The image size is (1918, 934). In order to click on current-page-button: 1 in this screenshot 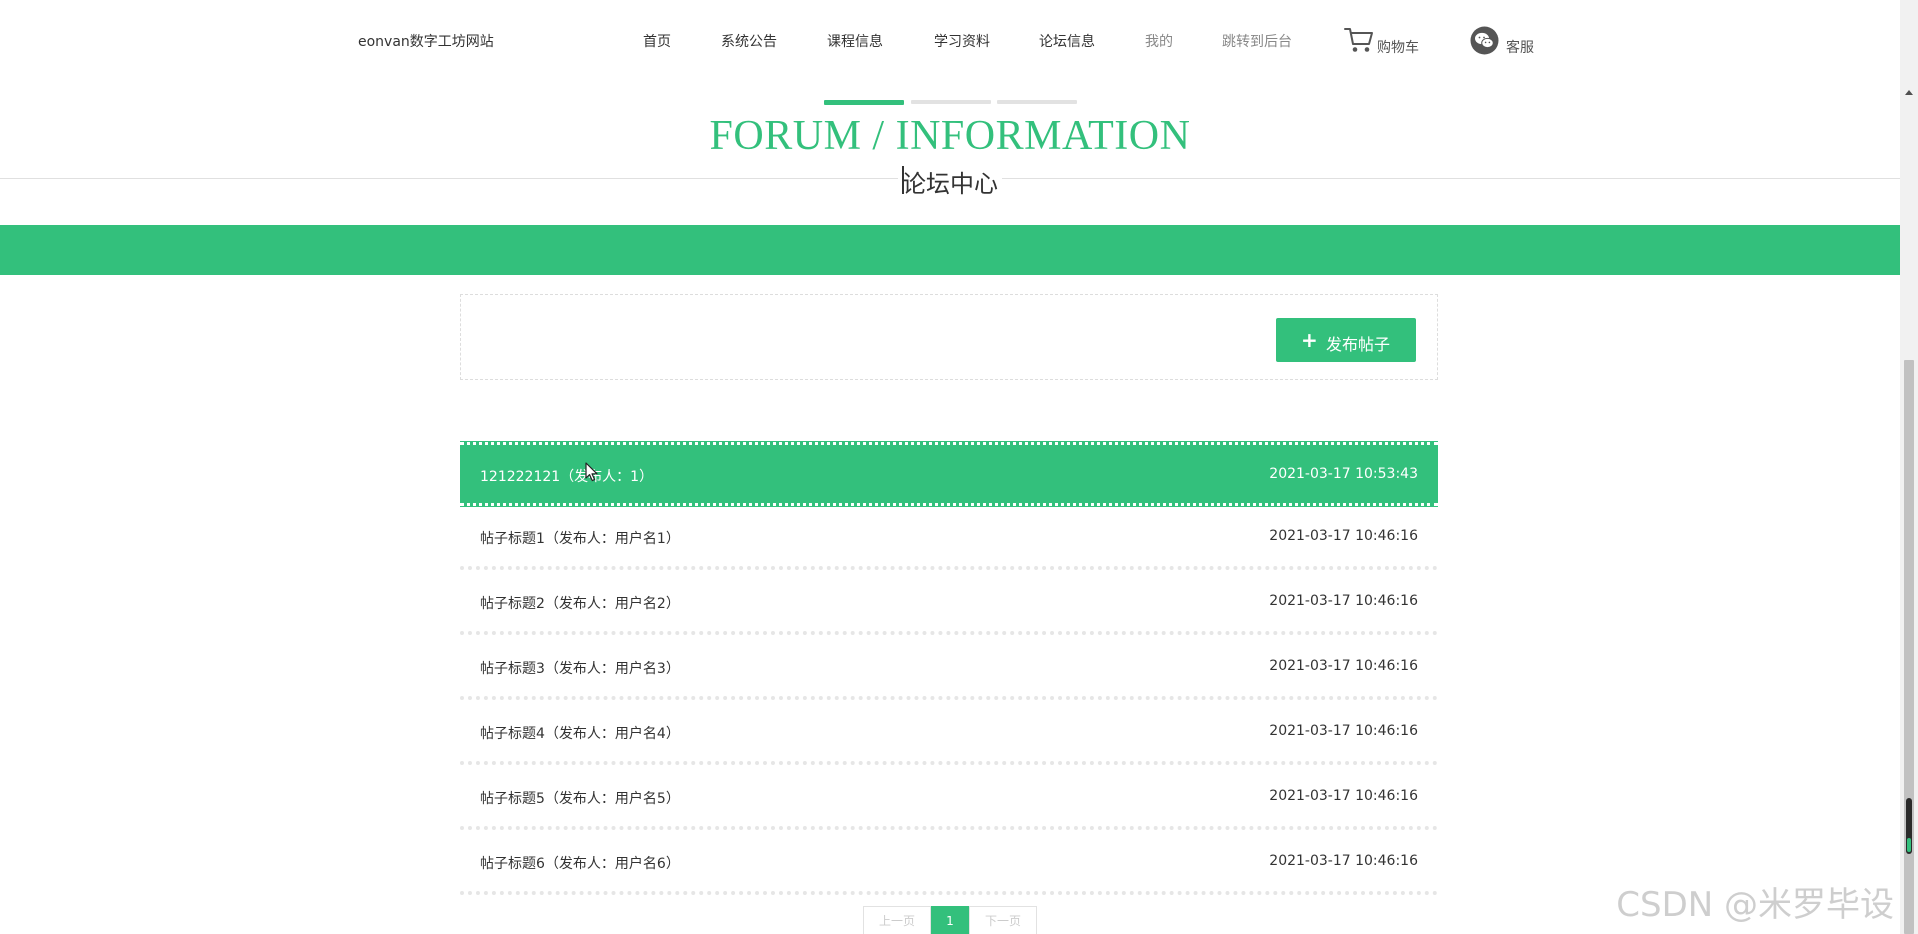, I will do `click(950, 920)`.